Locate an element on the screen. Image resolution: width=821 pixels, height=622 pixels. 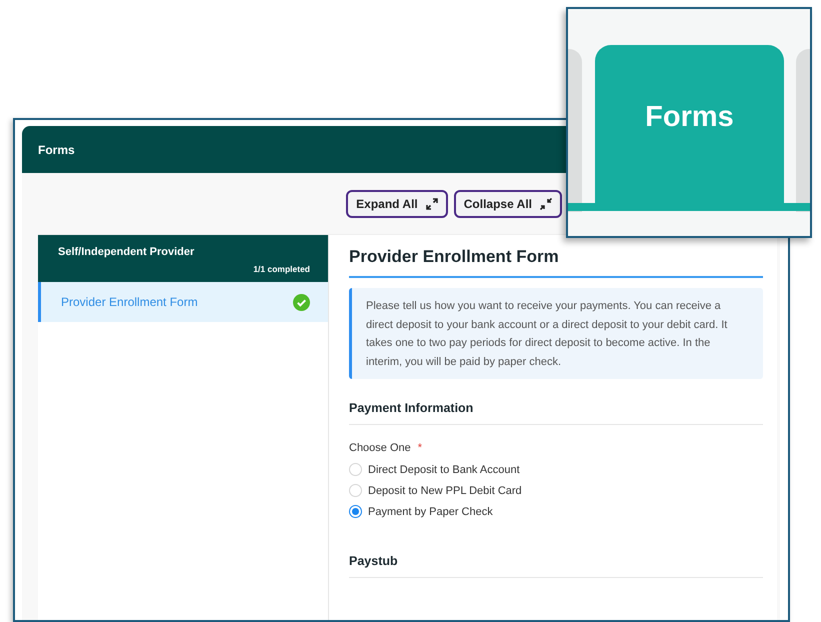
progress-label: 1/1 completed is located at coordinates (281, 269).